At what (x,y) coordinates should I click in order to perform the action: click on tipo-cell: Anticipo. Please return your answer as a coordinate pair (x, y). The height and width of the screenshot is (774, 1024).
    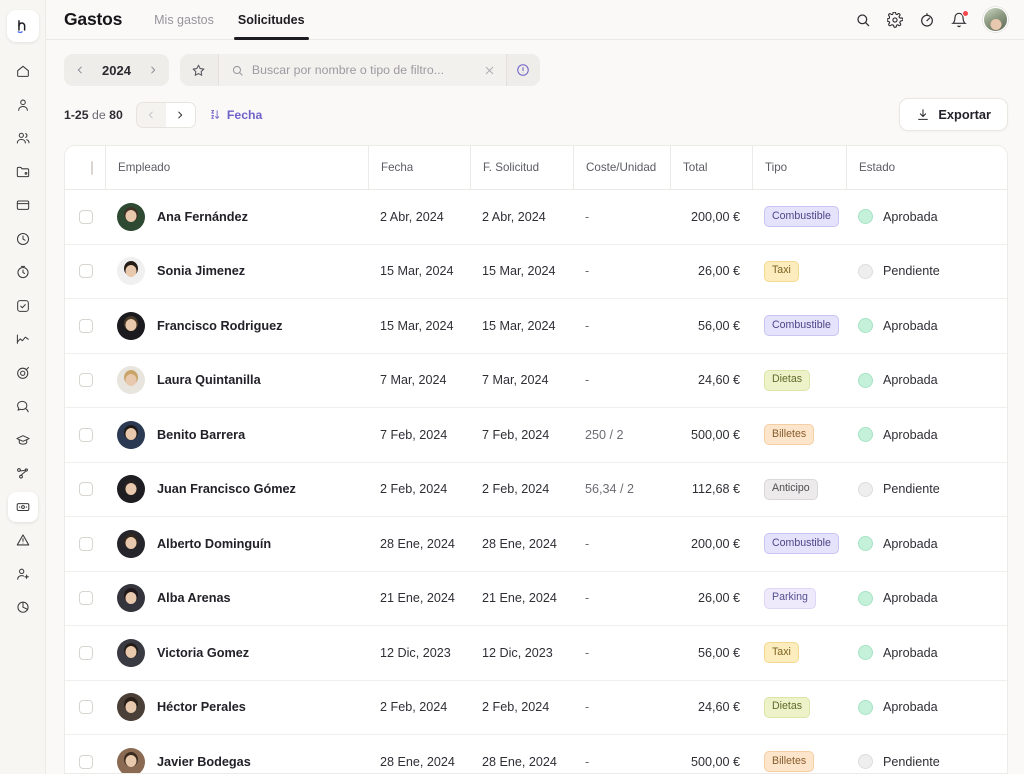
    Looking at the image, I should click on (799, 489).